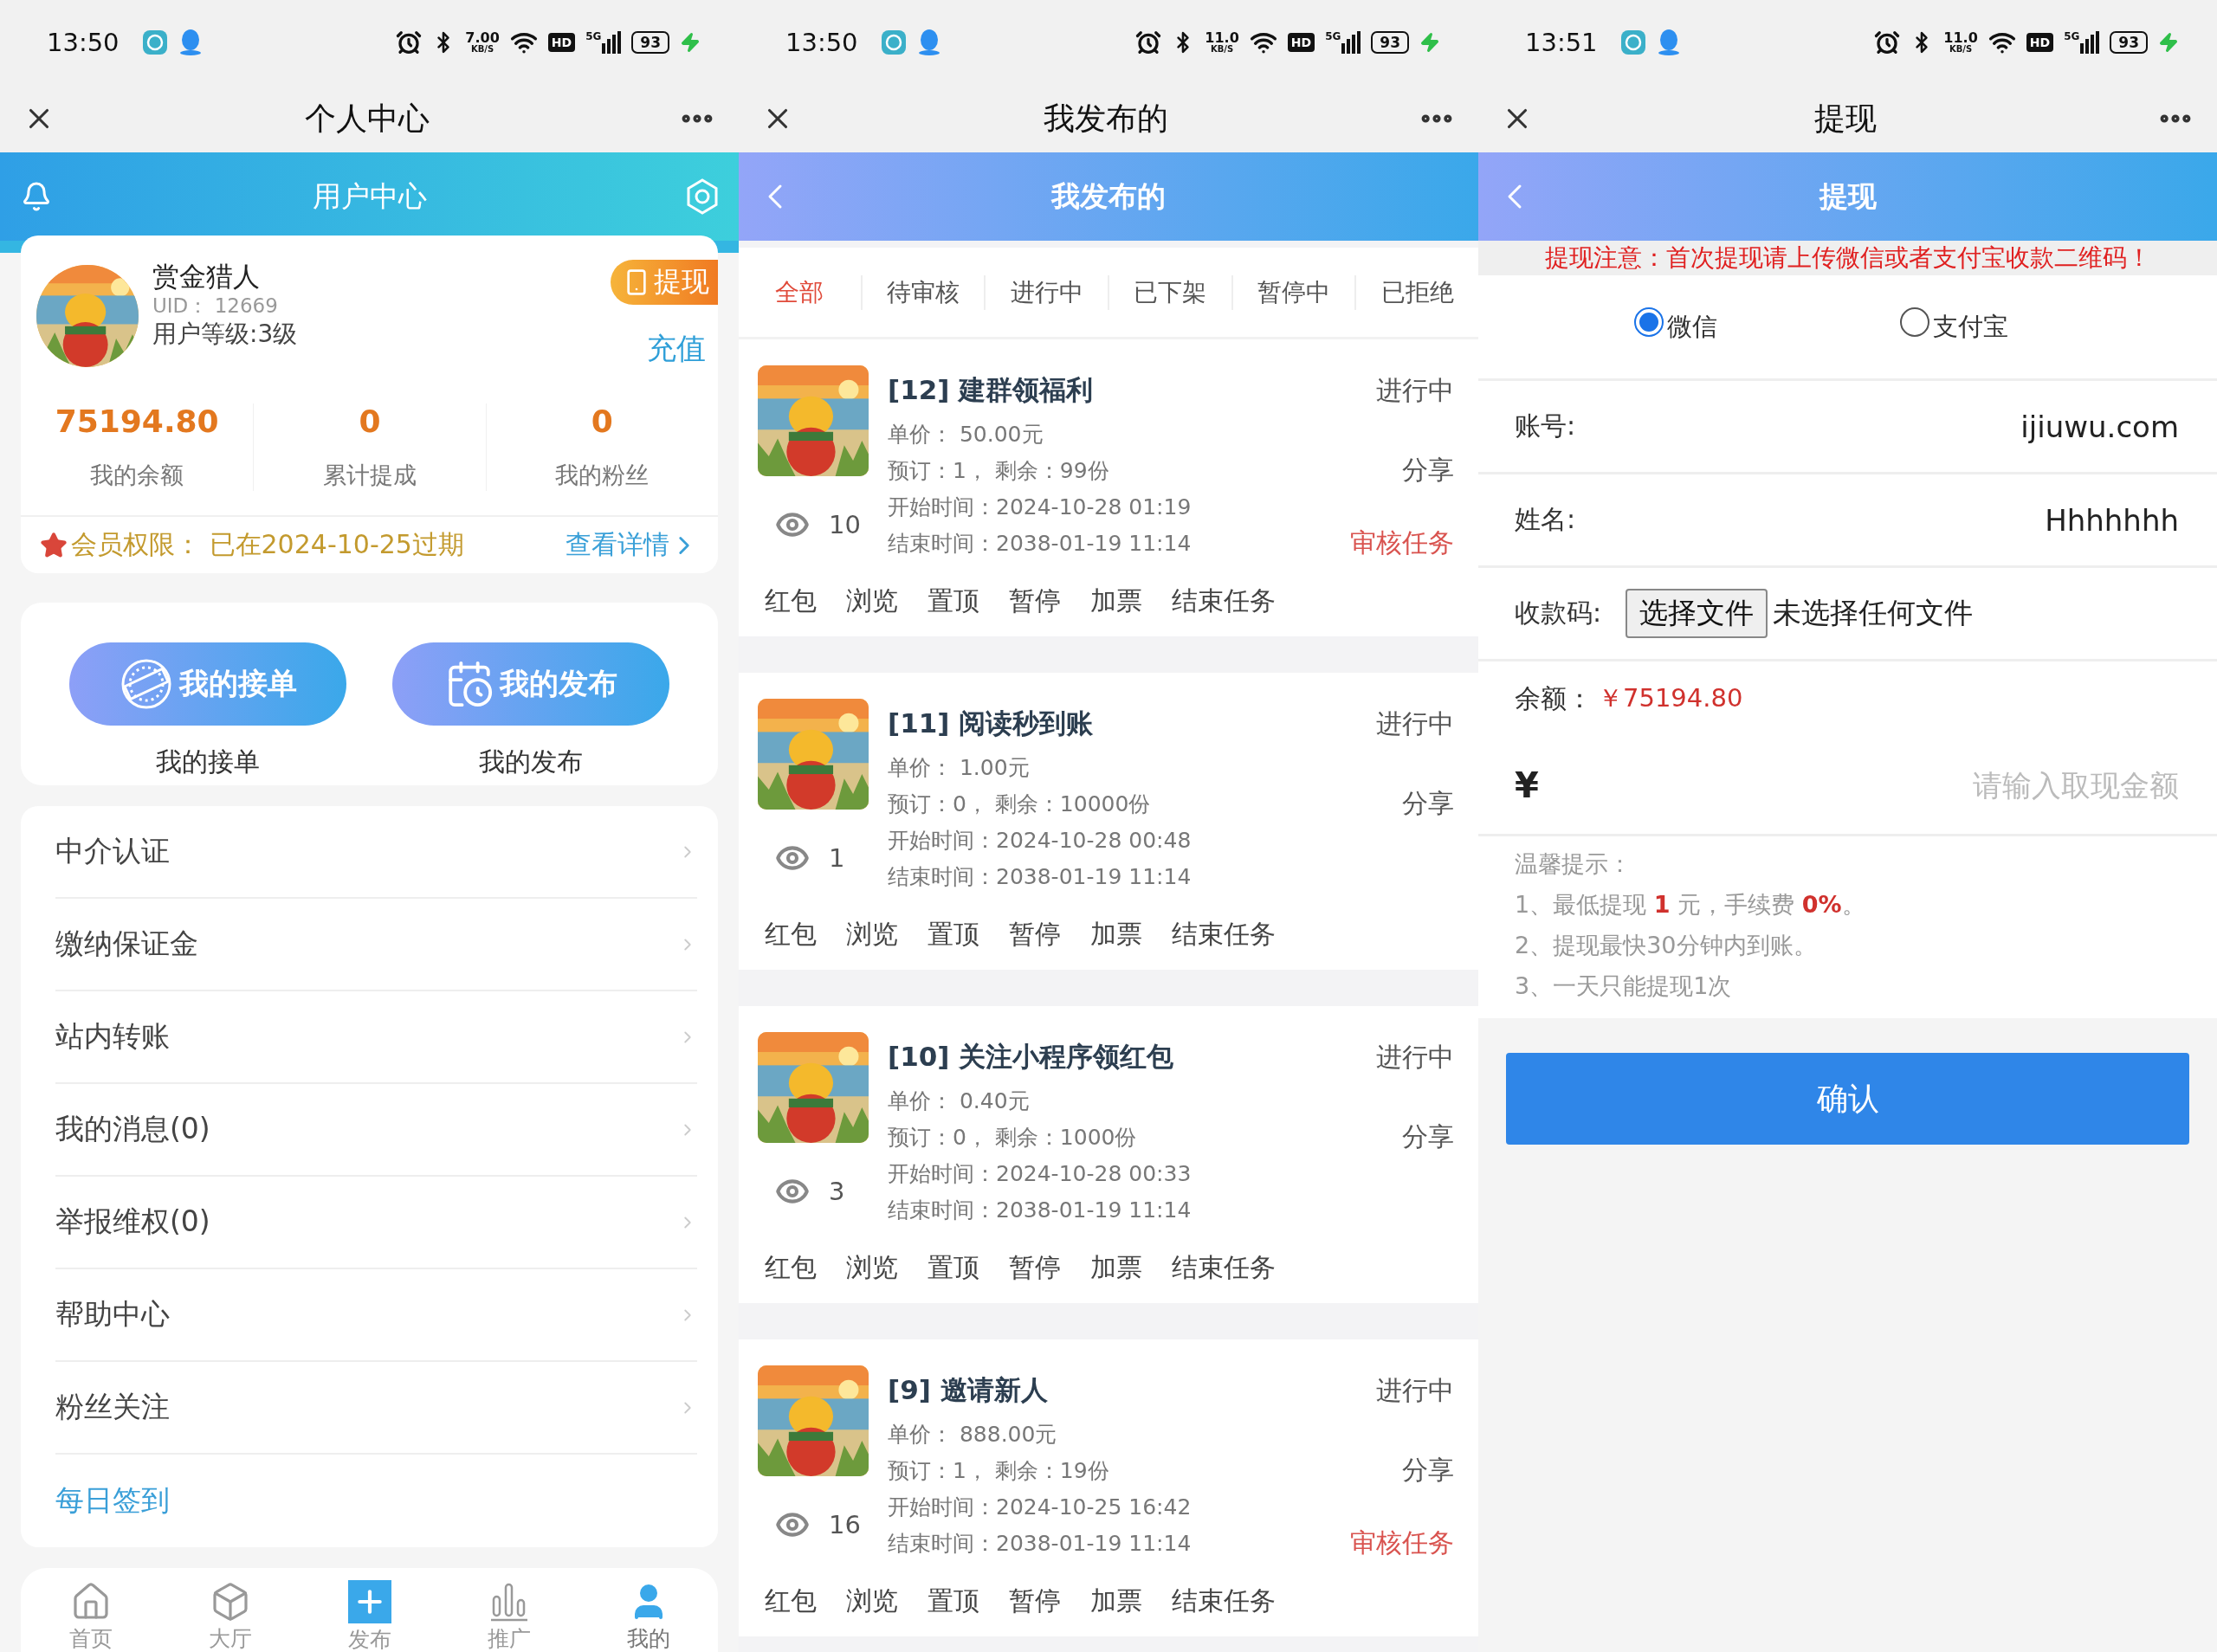  What do you see at coordinates (1697, 613) in the screenshot?
I see `file-button: 选择文件` at bounding box center [1697, 613].